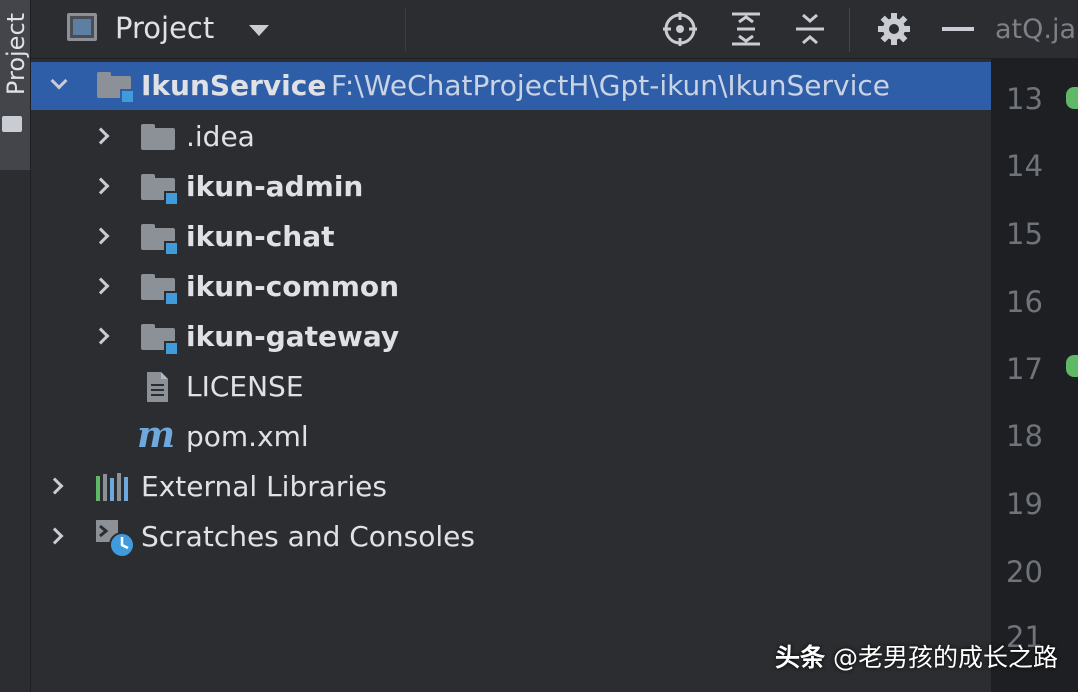 Image resolution: width=1078 pixels, height=692 pixels. I want to click on tree-item-label: ikun-chat, so click(260, 236).